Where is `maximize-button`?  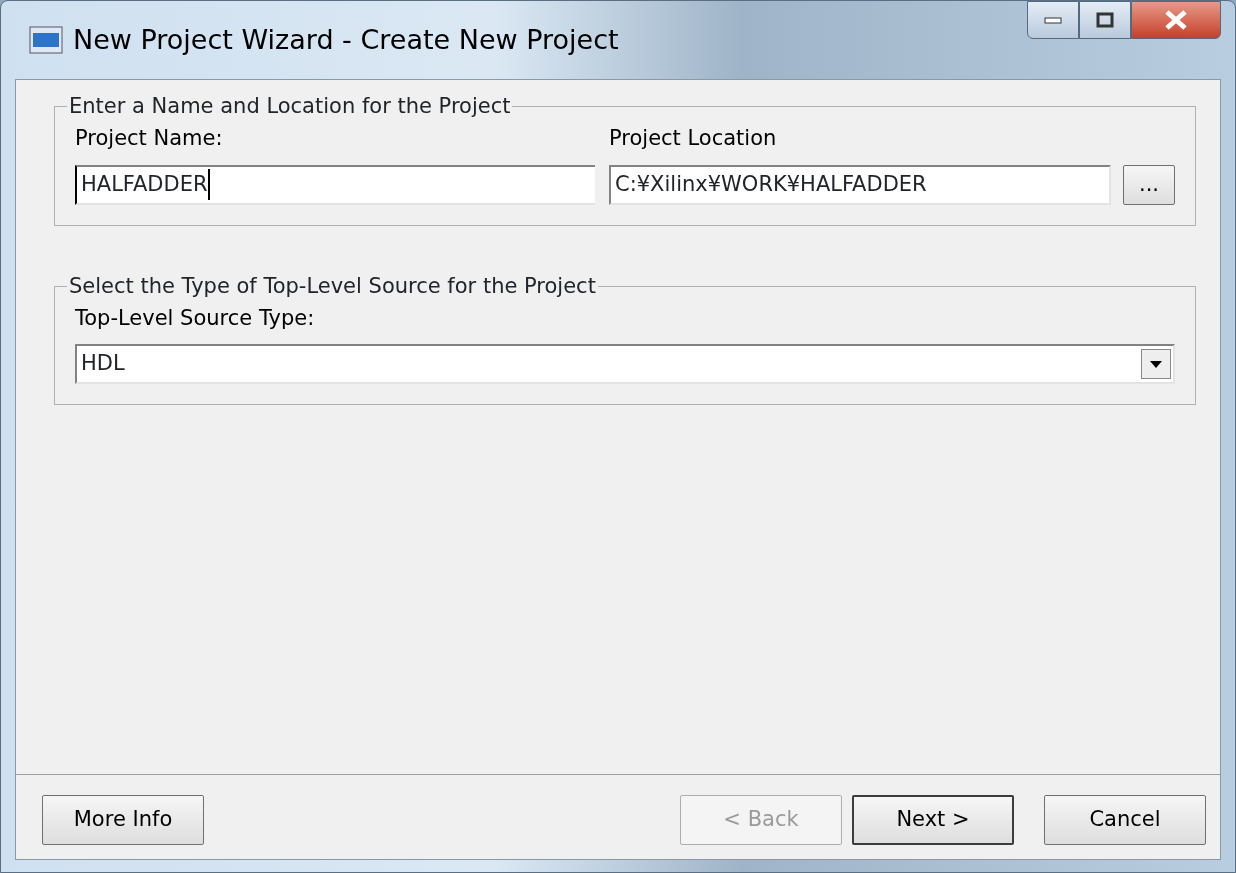
maximize-button is located at coordinates (1105, 20).